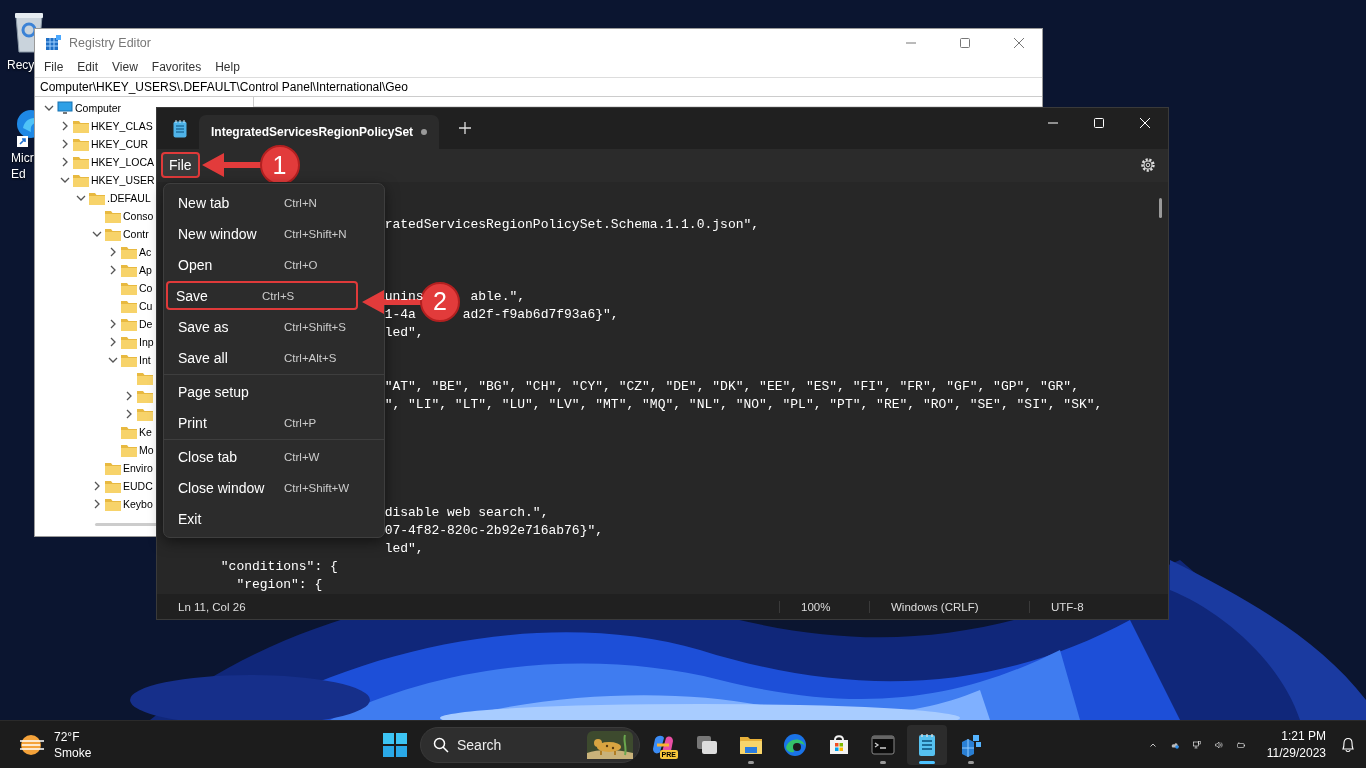 The height and width of the screenshot is (768, 1366). What do you see at coordinates (32, 744) in the screenshot?
I see `weather-icon` at bounding box center [32, 744].